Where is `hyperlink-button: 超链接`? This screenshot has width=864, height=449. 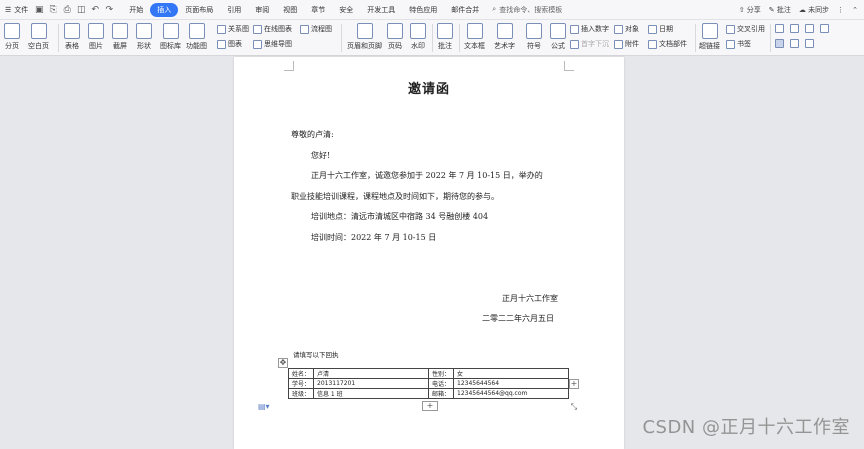 hyperlink-button: 超链接 is located at coordinates (709, 37).